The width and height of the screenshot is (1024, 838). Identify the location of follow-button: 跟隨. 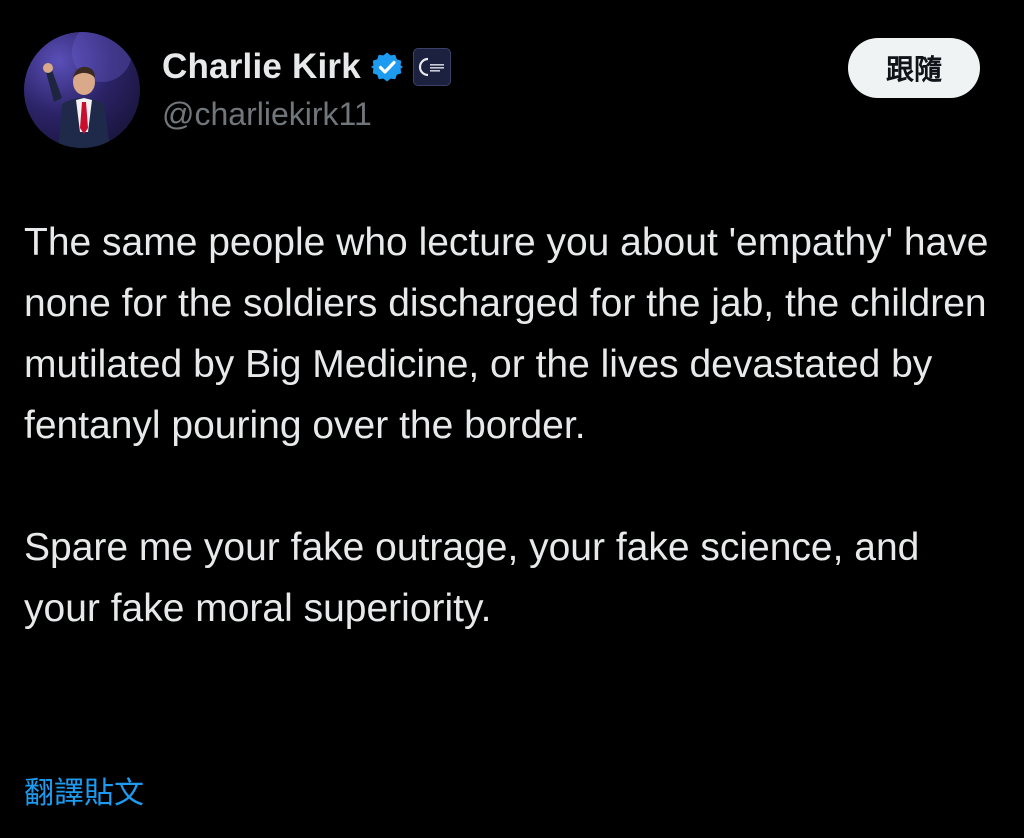
(914, 68).